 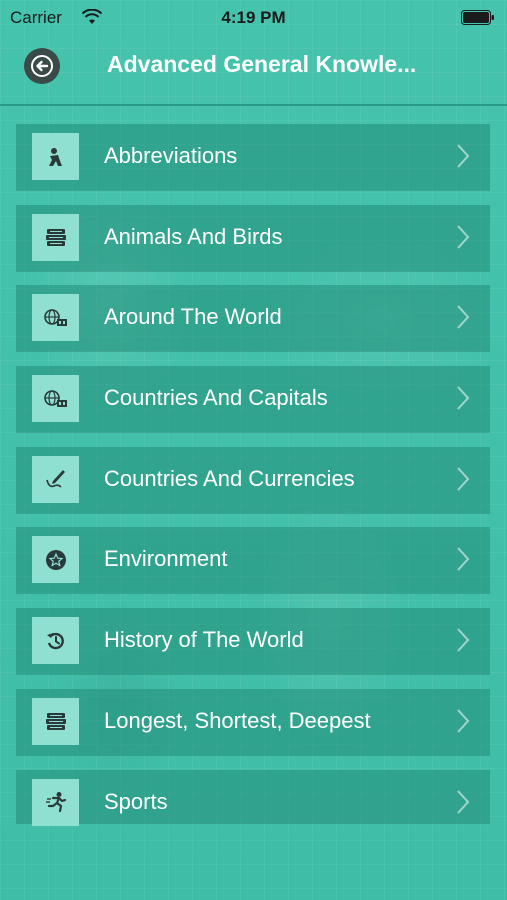 What do you see at coordinates (171, 155) in the screenshot?
I see `list-item-label: Abbreviations` at bounding box center [171, 155].